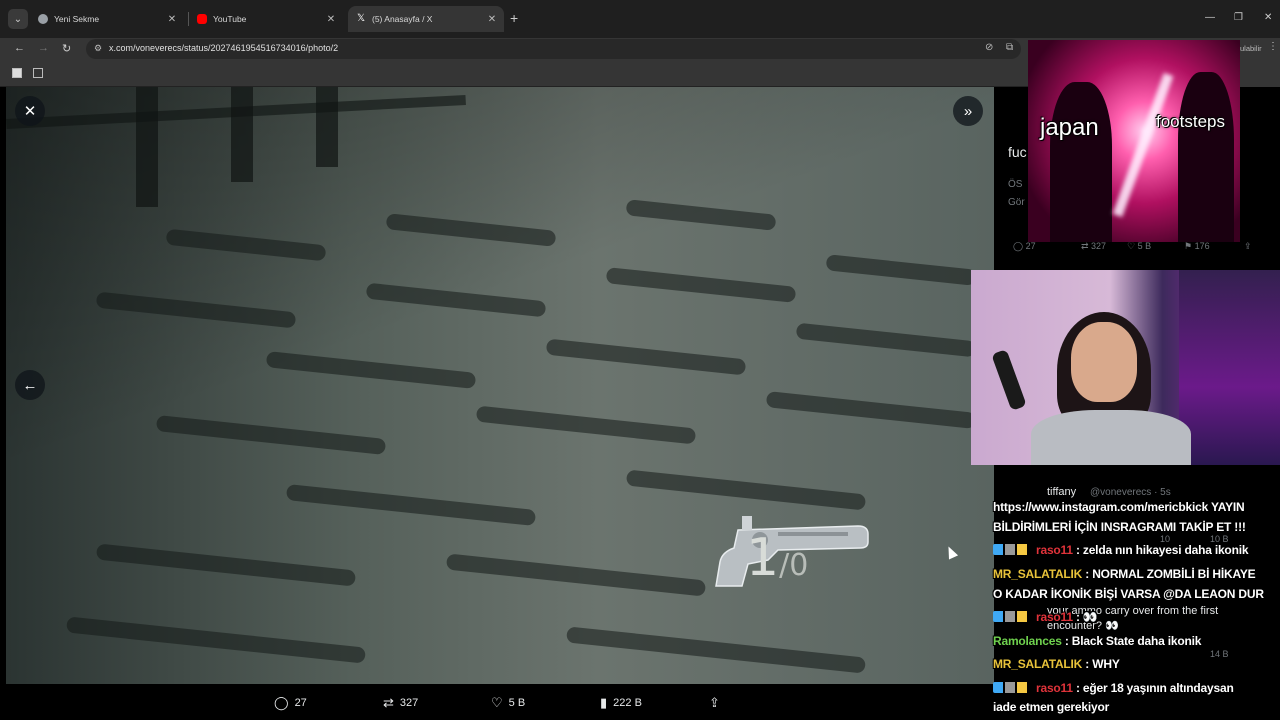 This screenshot has height=720, width=1280. Describe the element at coordinates (19, 48) in the screenshot. I see `back-arrow-icon: ←` at that location.